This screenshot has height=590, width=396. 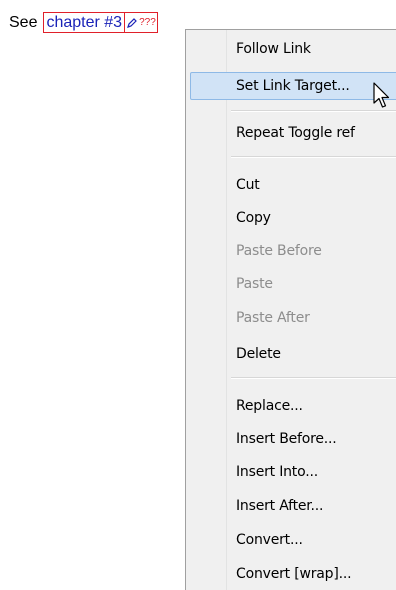 I want to click on link-target-marker: ???, so click(x=141, y=22).